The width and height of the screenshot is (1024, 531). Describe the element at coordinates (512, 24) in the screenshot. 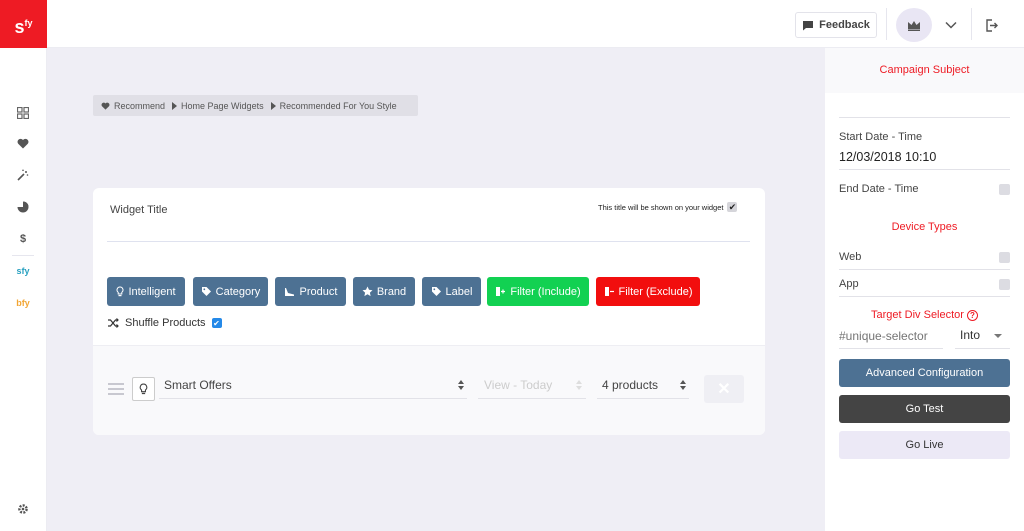

I see `top-bar: sfy Feedback` at that location.